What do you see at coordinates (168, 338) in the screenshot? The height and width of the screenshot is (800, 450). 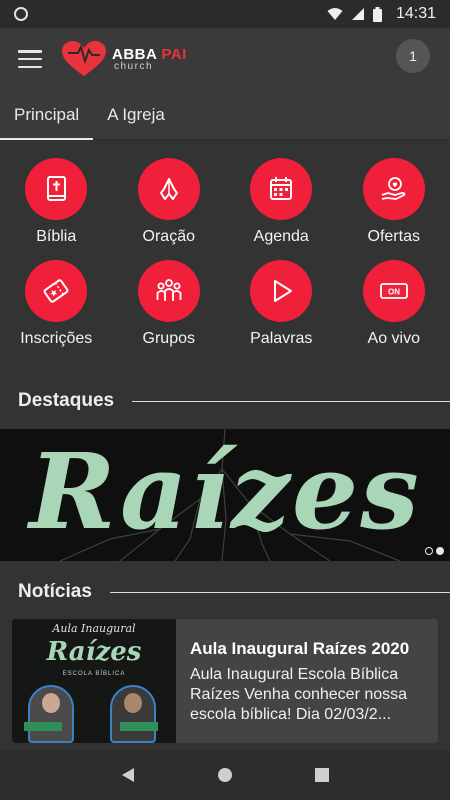 I see `shortcut-label: Grupos` at bounding box center [168, 338].